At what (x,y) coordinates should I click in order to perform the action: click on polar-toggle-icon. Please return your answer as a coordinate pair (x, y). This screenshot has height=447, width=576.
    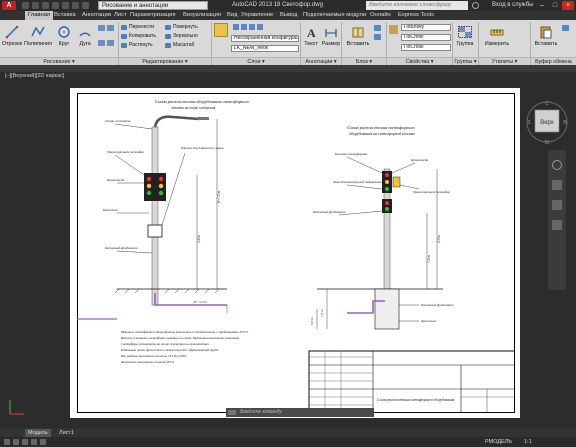
    Looking at the image, I should click on (34, 442).